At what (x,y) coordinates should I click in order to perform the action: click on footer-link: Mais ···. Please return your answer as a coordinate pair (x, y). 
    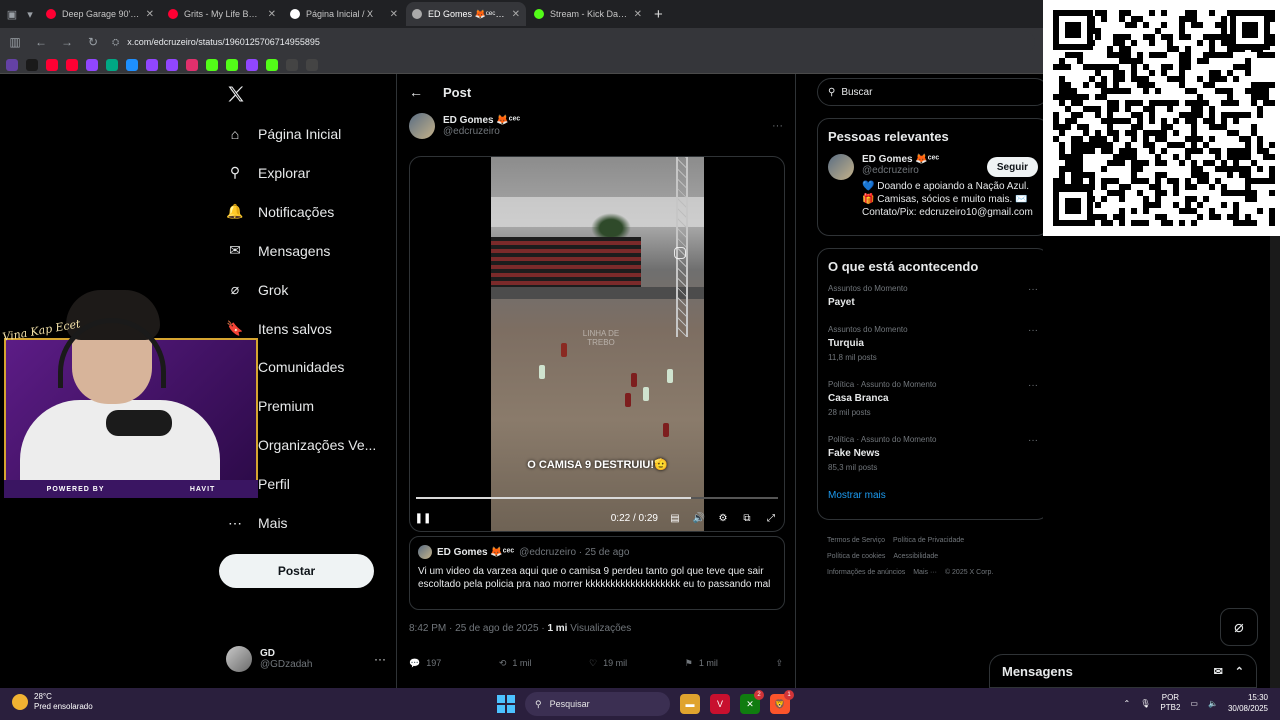
    Looking at the image, I should click on (925, 572).